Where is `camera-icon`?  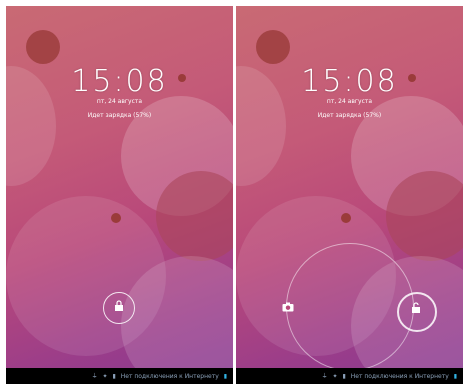
camera-icon is located at coordinates (288, 308).